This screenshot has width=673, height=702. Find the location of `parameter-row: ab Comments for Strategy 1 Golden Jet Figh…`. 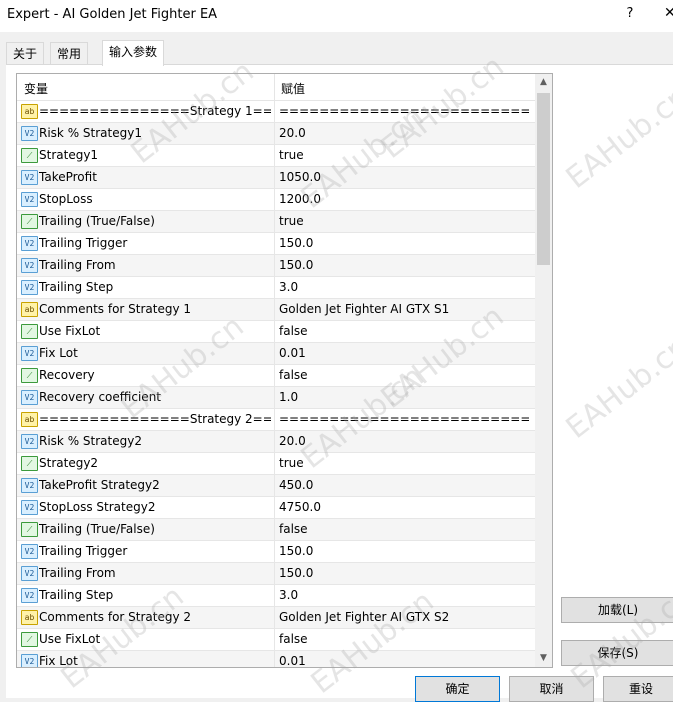

parameter-row: ab Comments for Strategy 1 Golden Jet Figh… is located at coordinates (276, 310).